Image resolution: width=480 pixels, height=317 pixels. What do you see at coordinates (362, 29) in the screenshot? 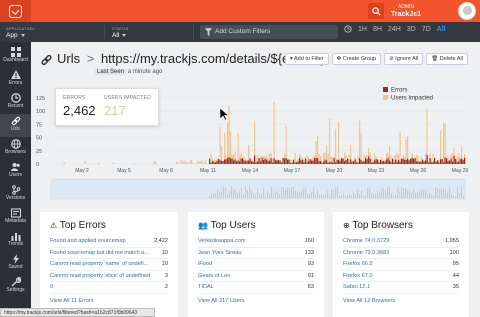
I see `range-1h: 1H` at bounding box center [362, 29].